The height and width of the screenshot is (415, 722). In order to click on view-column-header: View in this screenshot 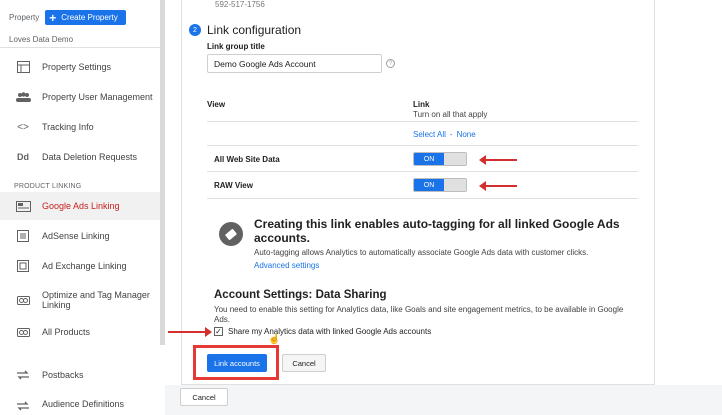, I will do `click(216, 104)`.